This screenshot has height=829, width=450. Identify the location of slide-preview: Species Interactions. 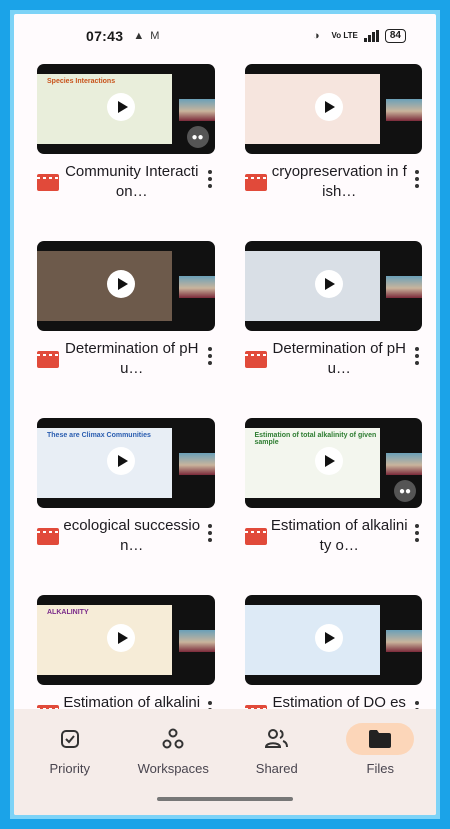
(104, 109).